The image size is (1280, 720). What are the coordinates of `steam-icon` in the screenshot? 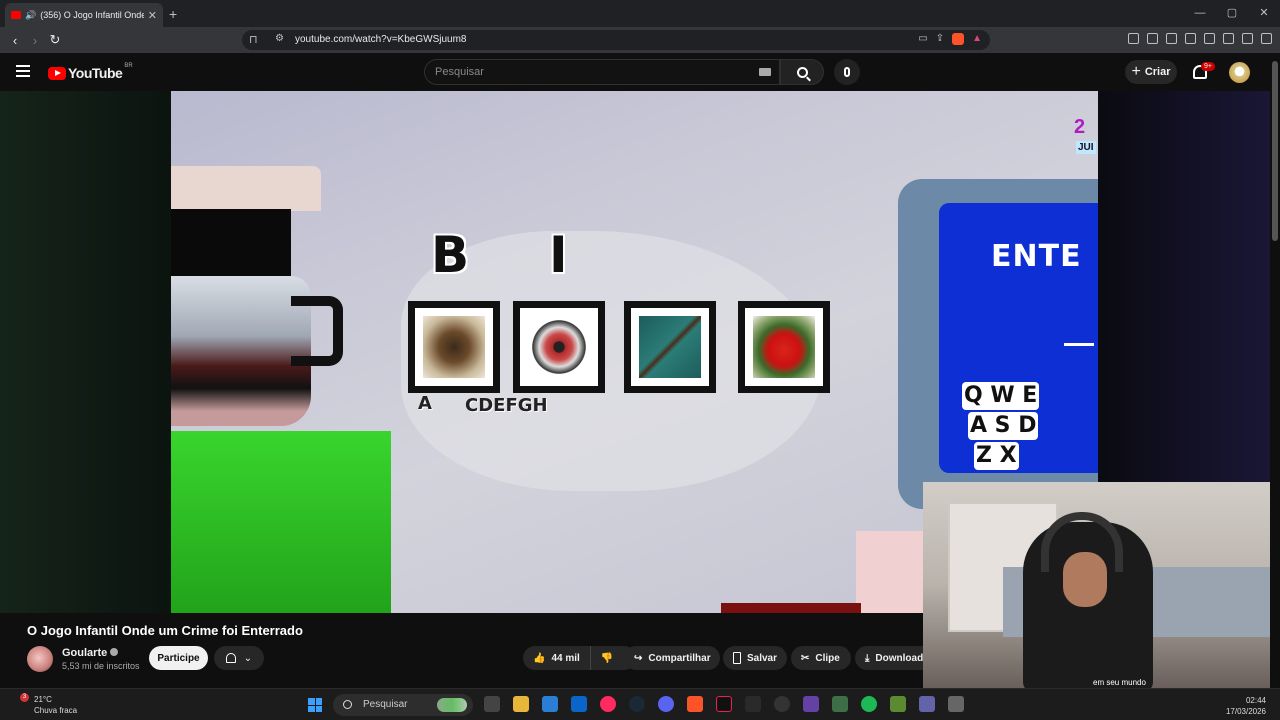 It's located at (637, 704).